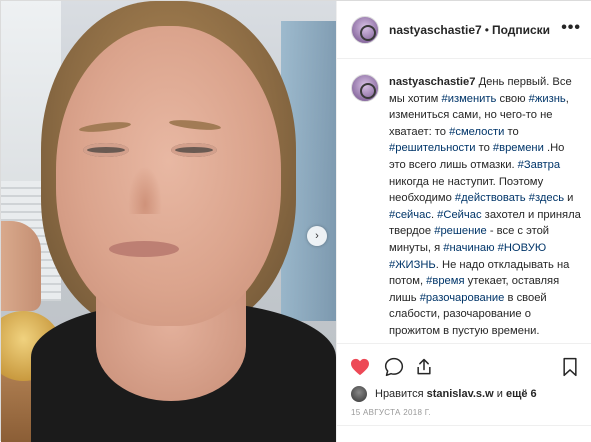 This screenshot has height=442, width=591. I want to click on hashtag-link: #НОВУЮ, so click(522, 248).